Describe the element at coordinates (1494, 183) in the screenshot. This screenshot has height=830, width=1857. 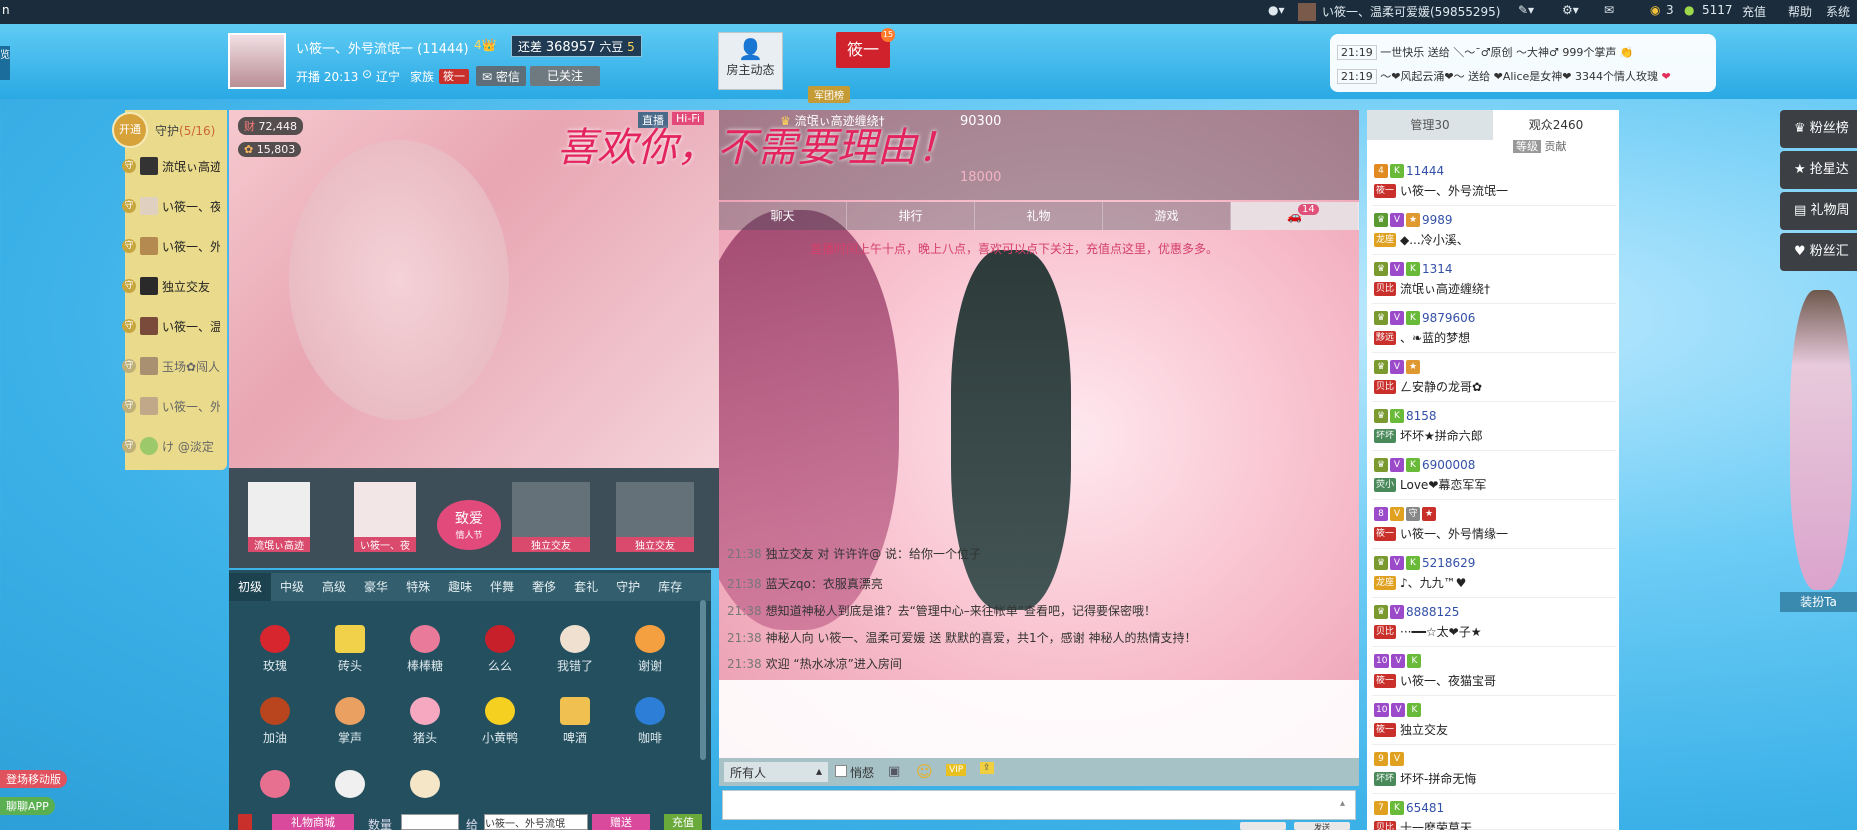
I see `audience-row: 4 K 11444 筱一 い筱一、外号流氓一` at that location.